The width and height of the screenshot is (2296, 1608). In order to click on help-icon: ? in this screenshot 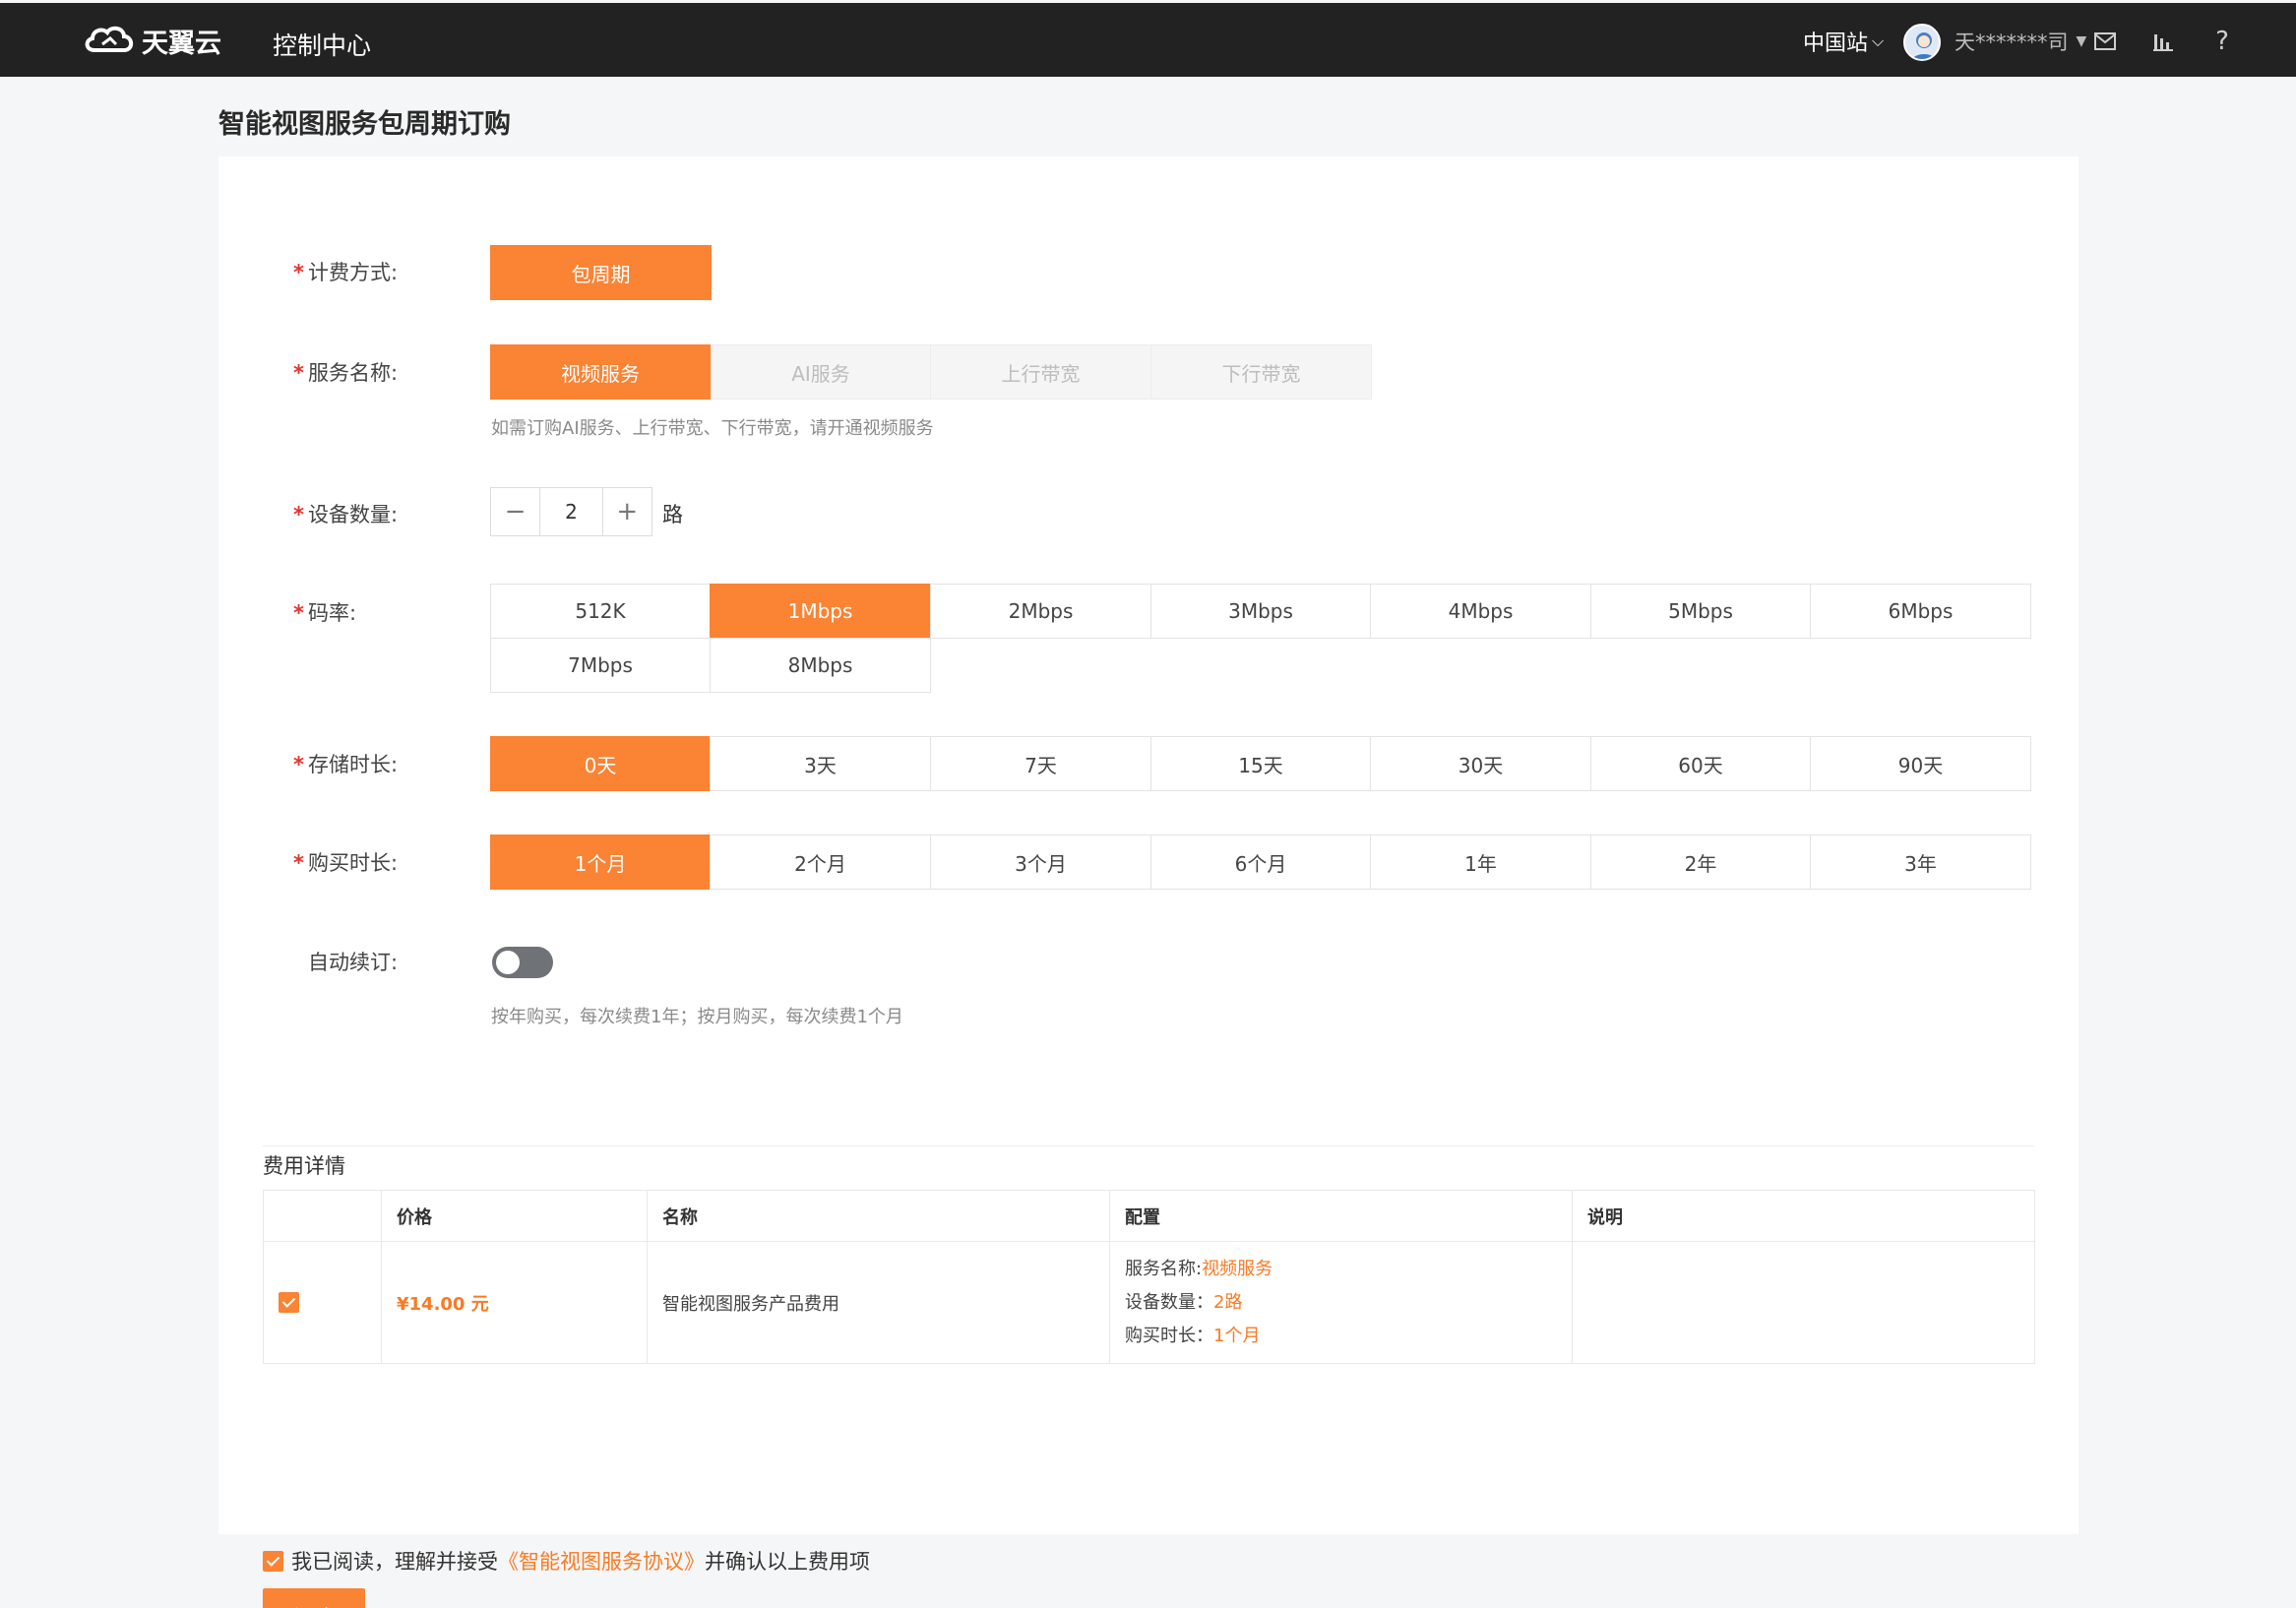, I will do `click(2222, 41)`.